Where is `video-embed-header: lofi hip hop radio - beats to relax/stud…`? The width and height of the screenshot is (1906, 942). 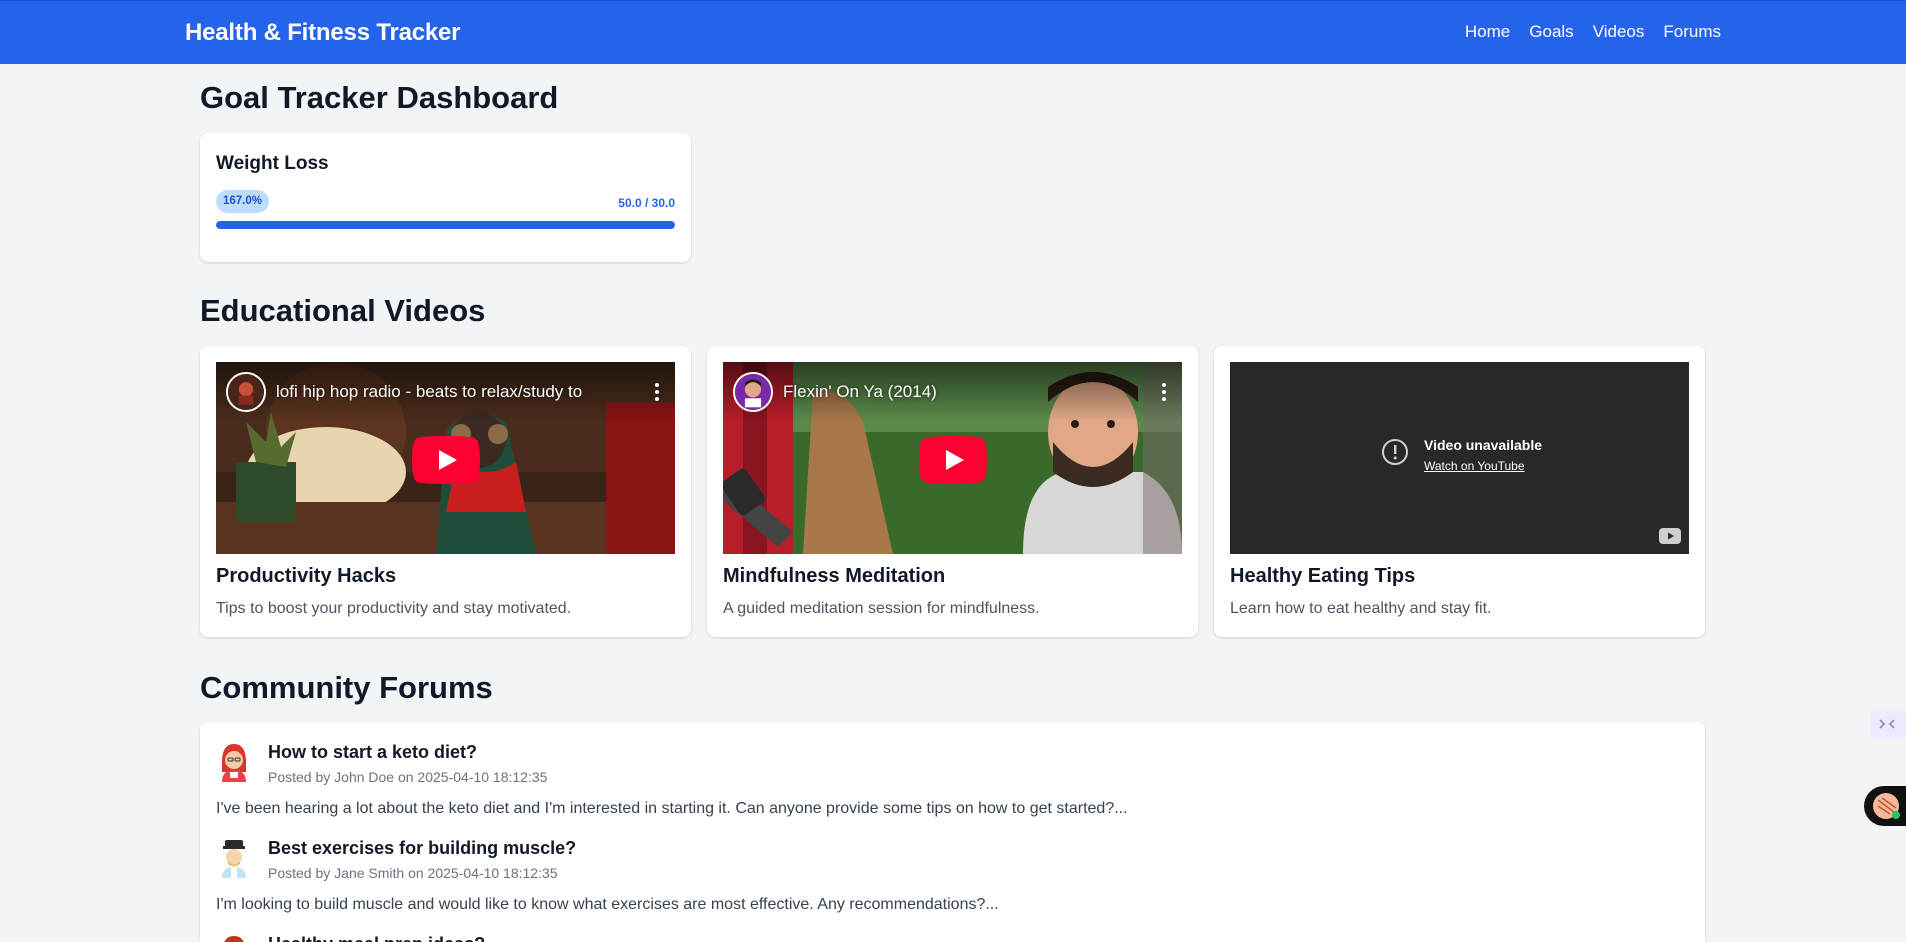 video-embed-header: lofi hip hop radio - beats to relax/stud… is located at coordinates (445, 392).